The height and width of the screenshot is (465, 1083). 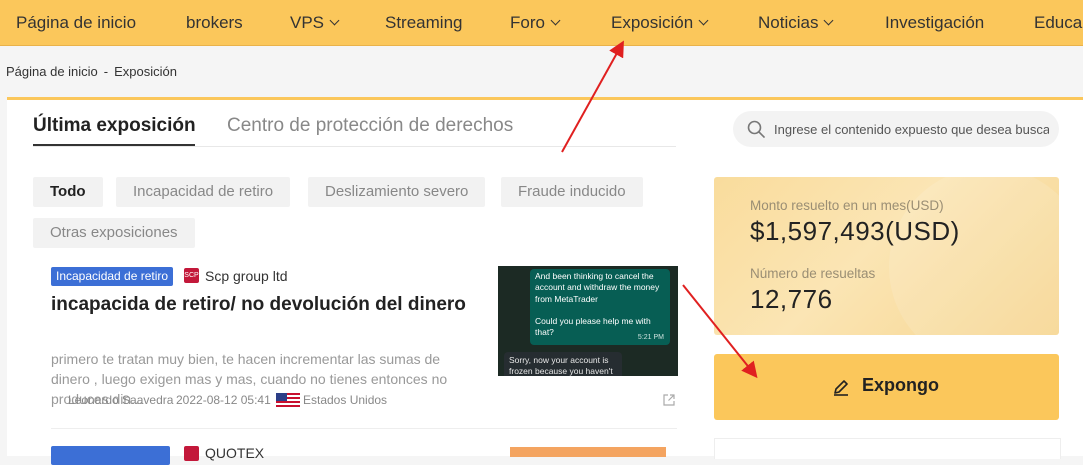 I want to click on nav-exposicion-label: Exposición, so click(x=652, y=22).